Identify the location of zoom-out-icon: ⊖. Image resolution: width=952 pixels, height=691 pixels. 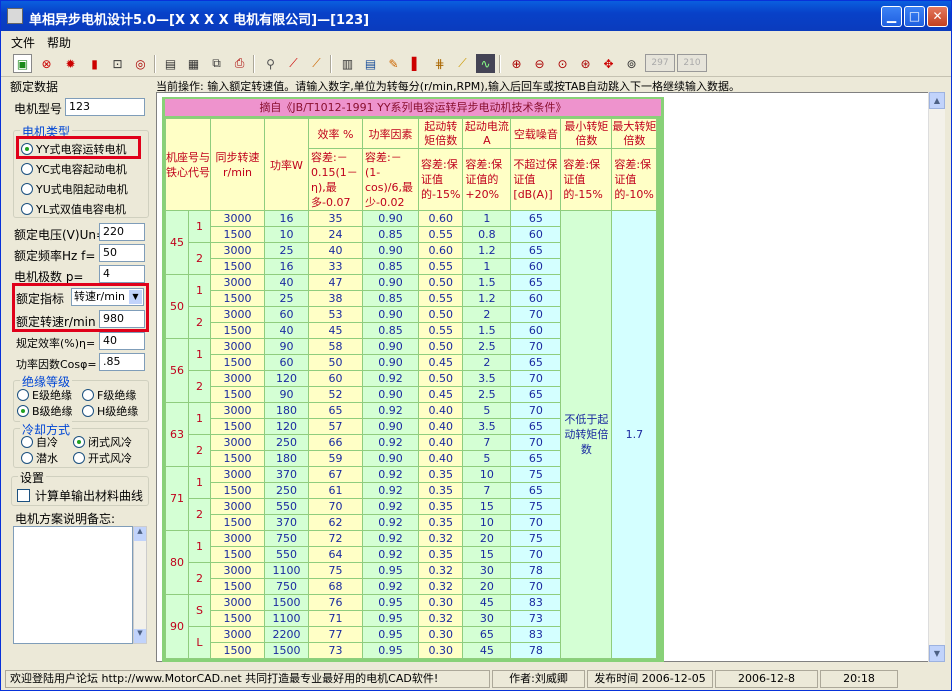
(539, 63).